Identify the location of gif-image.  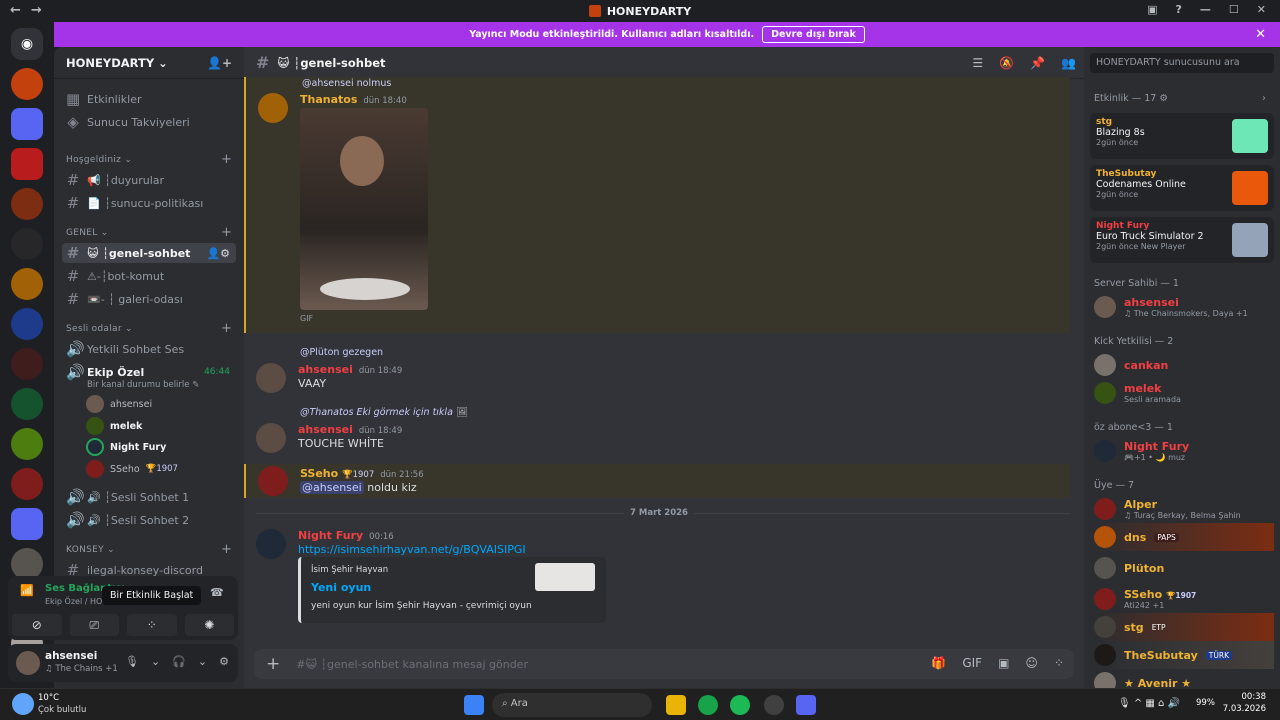
(364, 209).